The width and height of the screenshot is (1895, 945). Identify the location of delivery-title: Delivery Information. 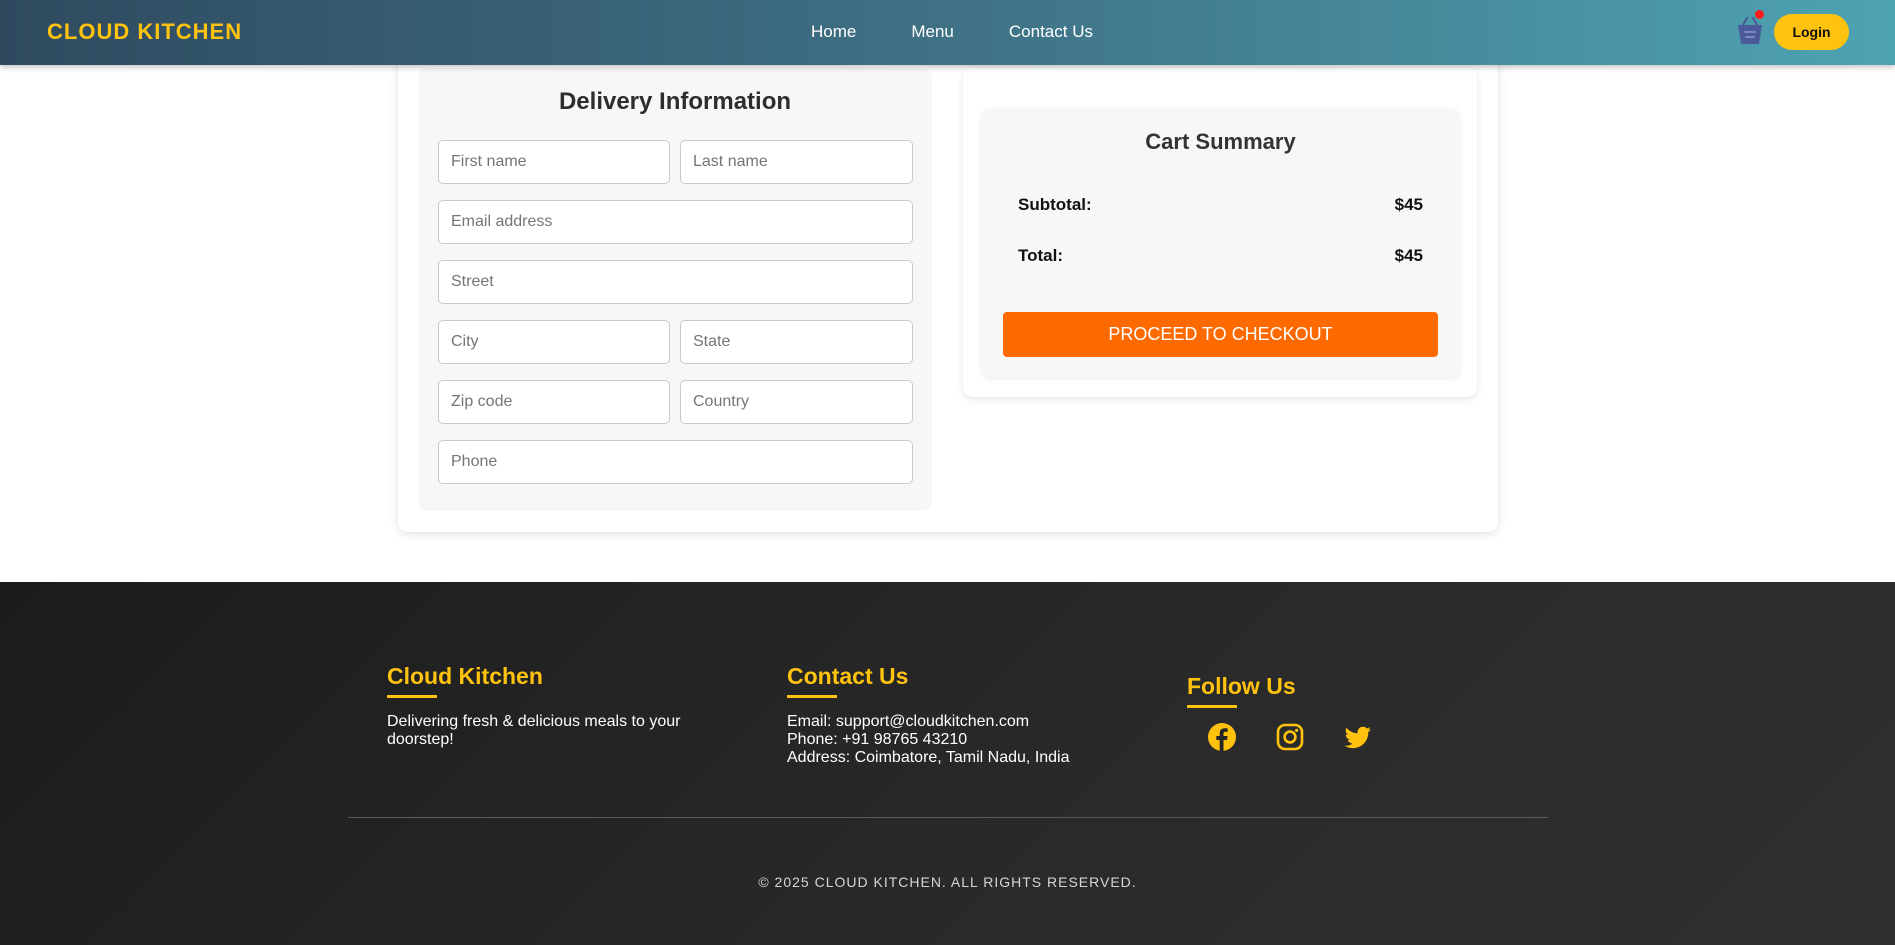
(675, 101).